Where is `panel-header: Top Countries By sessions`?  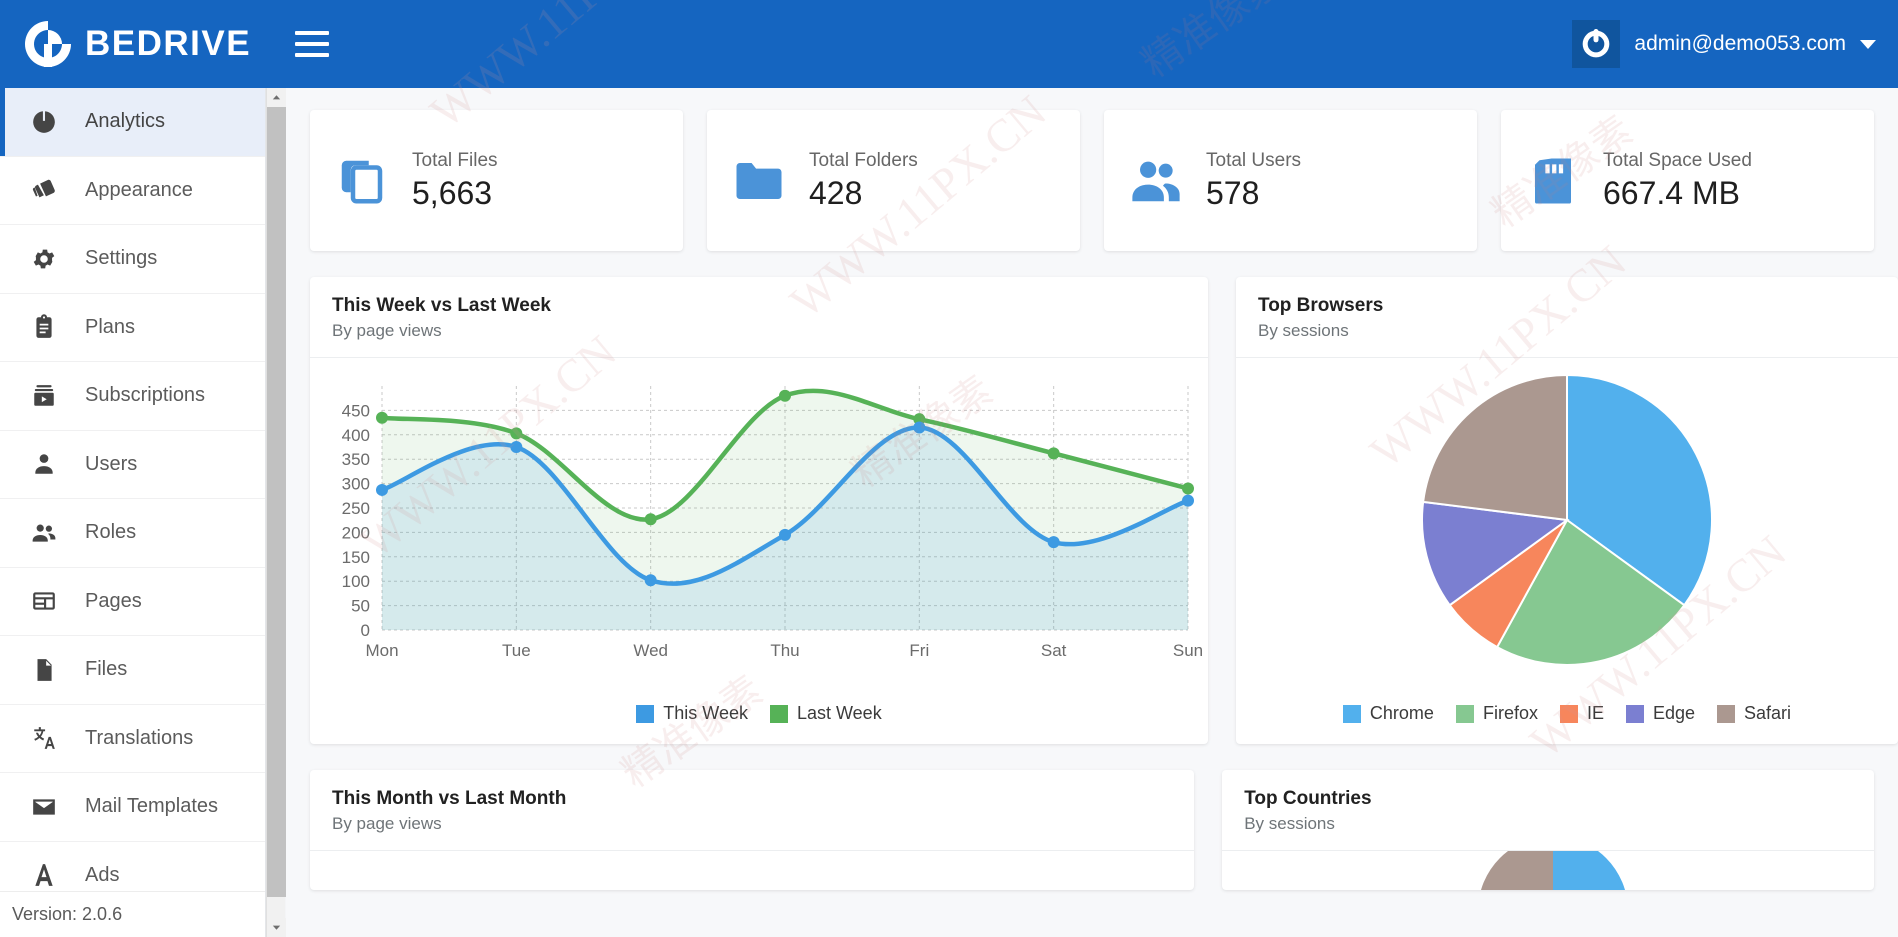
panel-header: Top Countries By sessions is located at coordinates (1548, 810).